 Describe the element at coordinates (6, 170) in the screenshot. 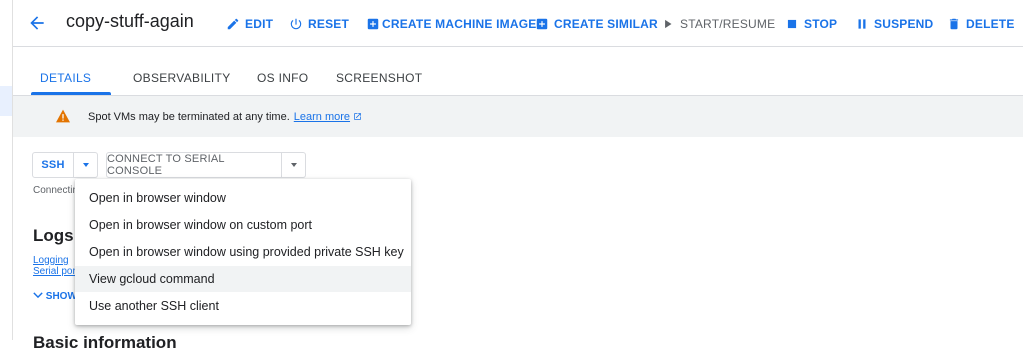

I see `left-nav-rail` at that location.